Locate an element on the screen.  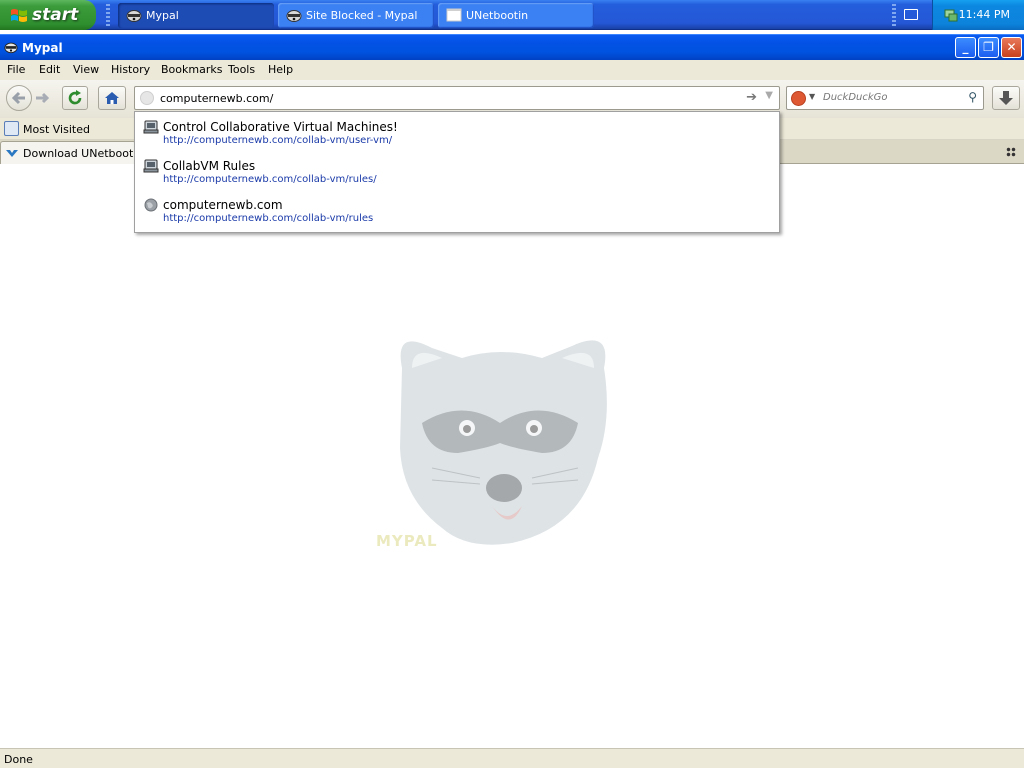
minimize-button: _ is located at coordinates (965, 47).